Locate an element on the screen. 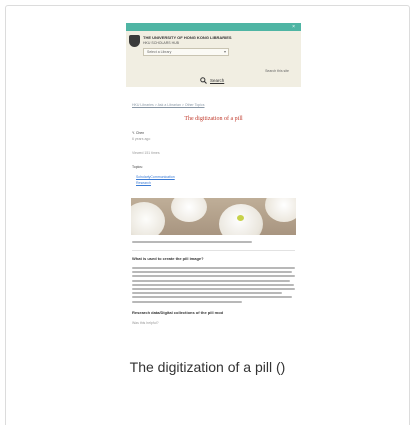 Image resolution: width=415 pixels, height=425 pixels. author-name: Y. Chen is located at coordinates (138, 133).